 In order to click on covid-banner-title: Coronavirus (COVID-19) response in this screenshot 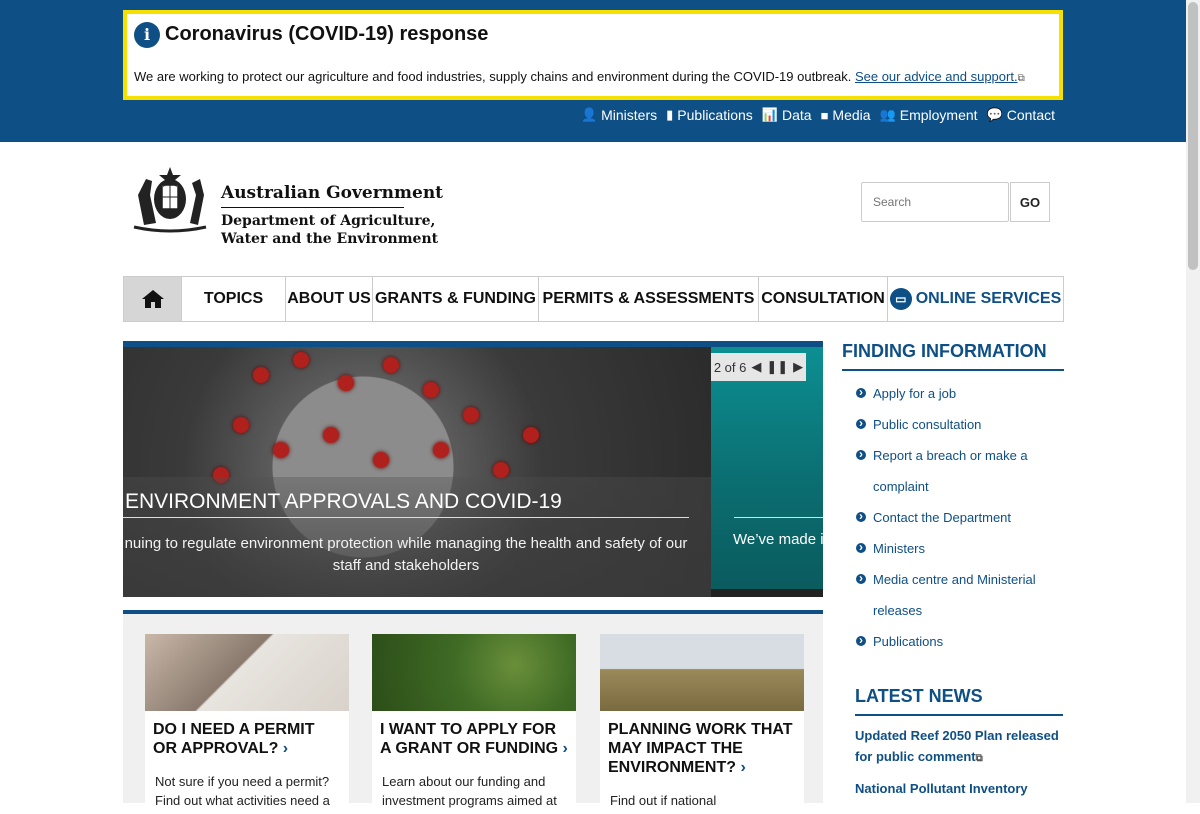, I will do `click(327, 34)`.